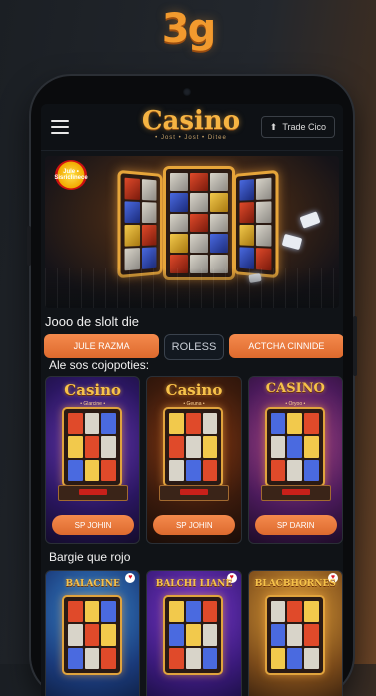  What do you see at coordinates (199, 223) in the screenshot?
I see `slot-machine-center` at bounding box center [199, 223].